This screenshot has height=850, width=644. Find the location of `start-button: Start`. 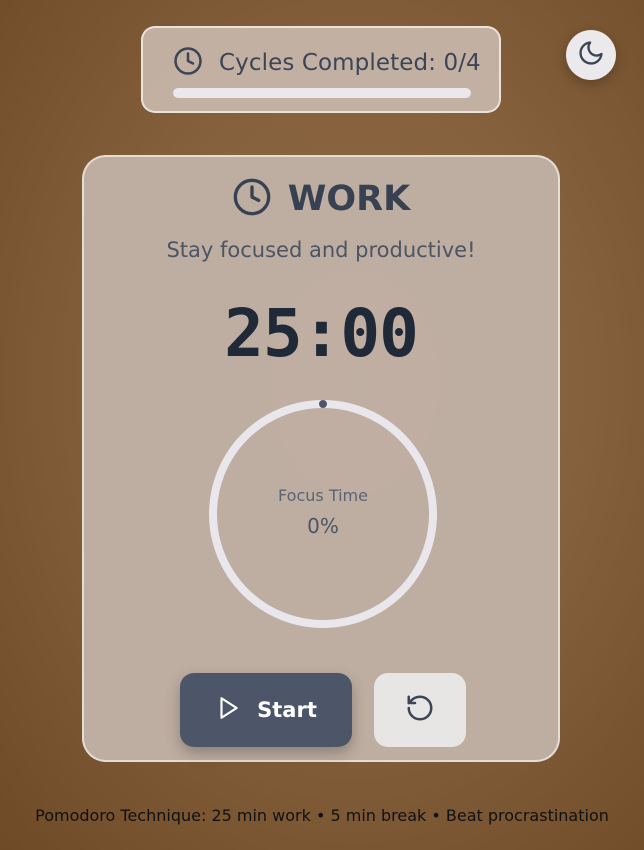

start-button: Start is located at coordinates (266, 710).